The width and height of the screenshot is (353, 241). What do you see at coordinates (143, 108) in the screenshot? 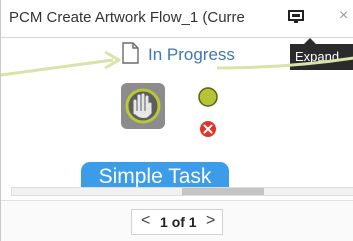
I see `hand-stop-icon` at bounding box center [143, 108].